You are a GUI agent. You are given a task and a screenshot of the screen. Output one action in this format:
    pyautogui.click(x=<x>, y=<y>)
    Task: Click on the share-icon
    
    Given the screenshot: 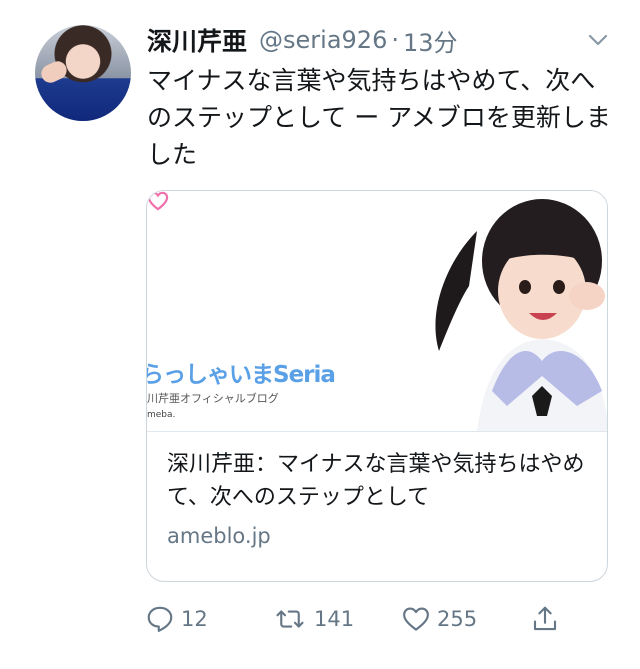 What is the action you would take?
    pyautogui.click(x=545, y=618)
    